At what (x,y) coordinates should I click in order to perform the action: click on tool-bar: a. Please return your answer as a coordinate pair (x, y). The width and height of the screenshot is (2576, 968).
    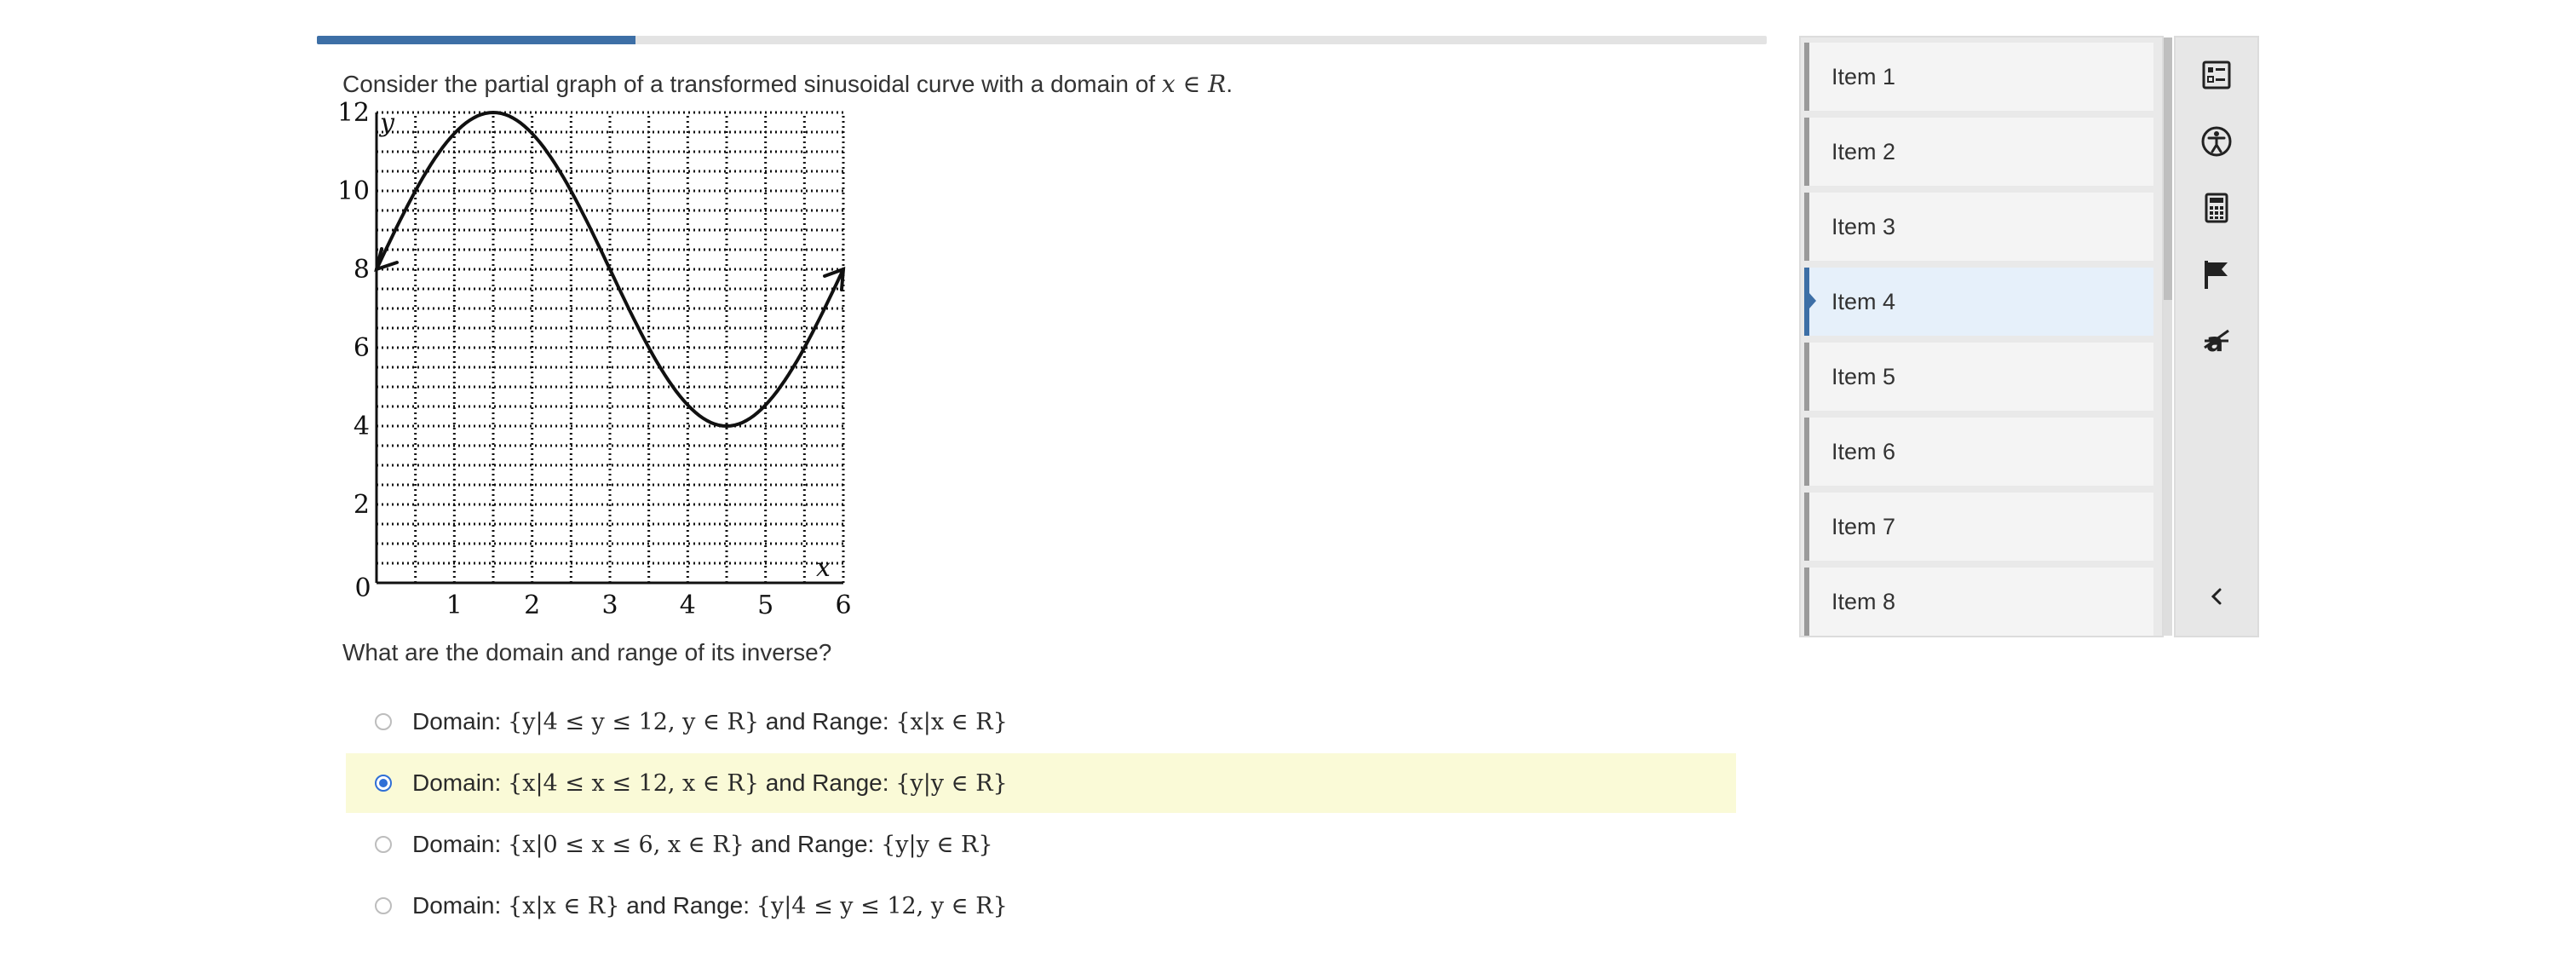
    Looking at the image, I should click on (2217, 336).